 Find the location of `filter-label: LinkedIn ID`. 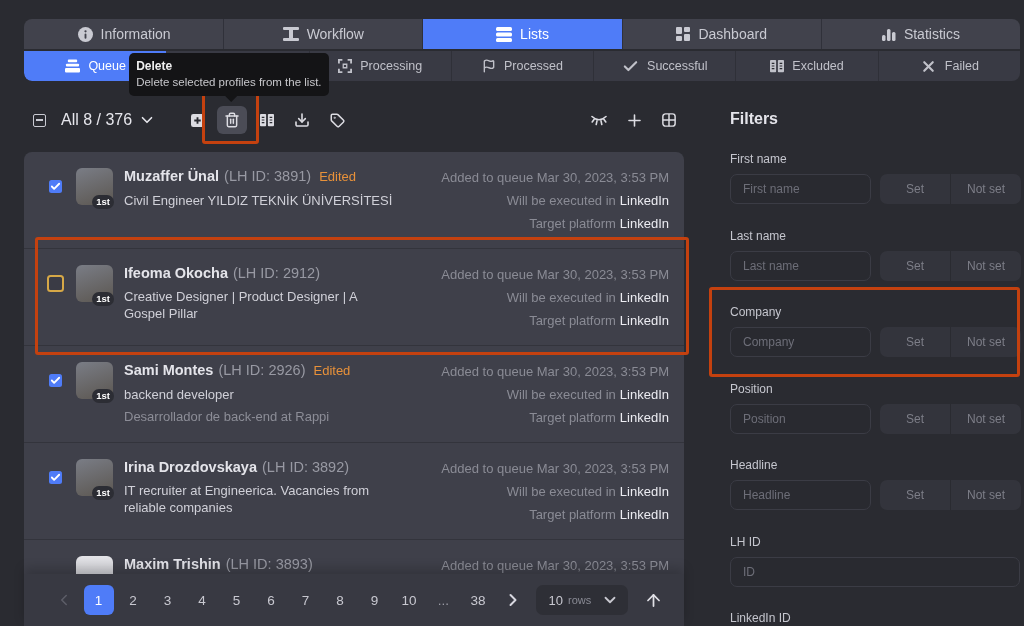

filter-label: LinkedIn ID is located at coordinates (761, 618).